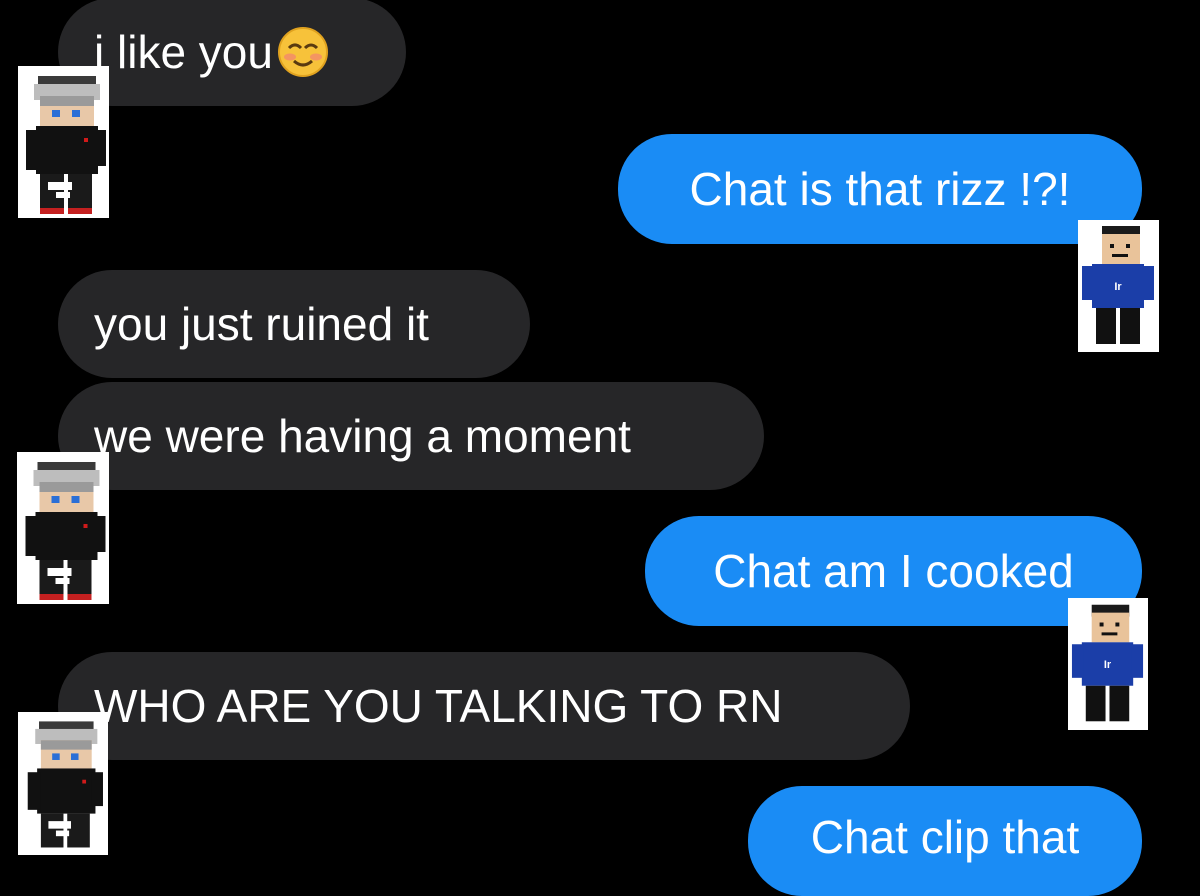  Describe the element at coordinates (893, 571) in the screenshot. I see `message-text: Chat am I cooked` at that location.